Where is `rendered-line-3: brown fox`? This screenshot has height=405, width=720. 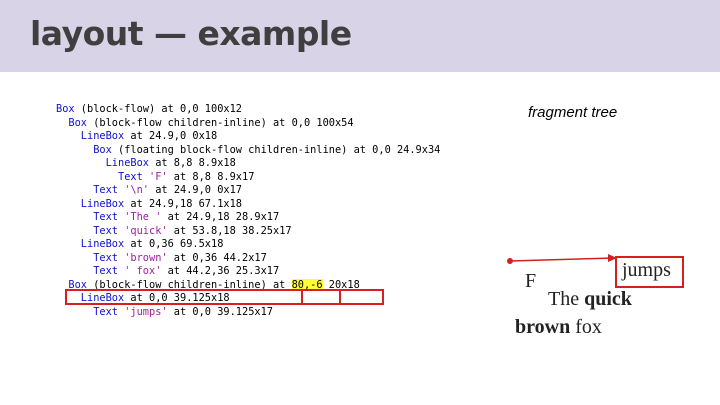 rendered-line-3: brown fox is located at coordinates (558, 327).